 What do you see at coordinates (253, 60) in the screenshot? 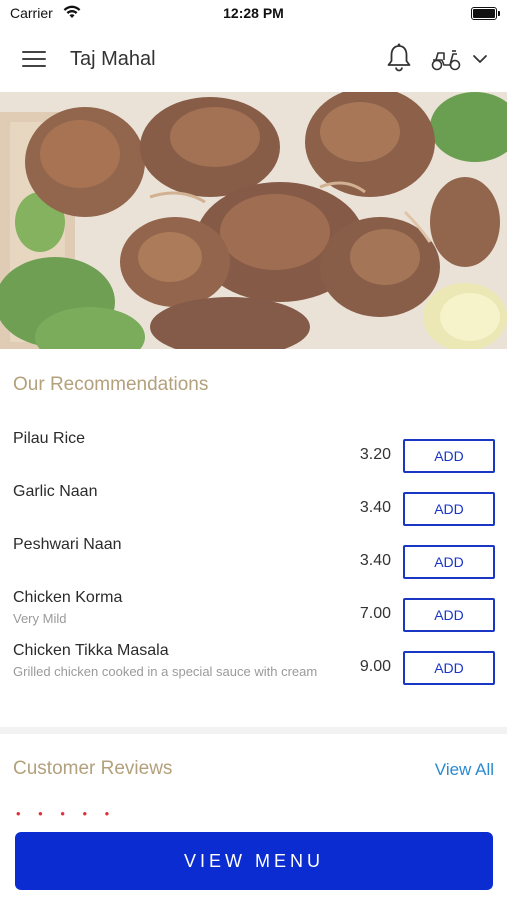
I see `app-header: Taj Mahal` at bounding box center [253, 60].